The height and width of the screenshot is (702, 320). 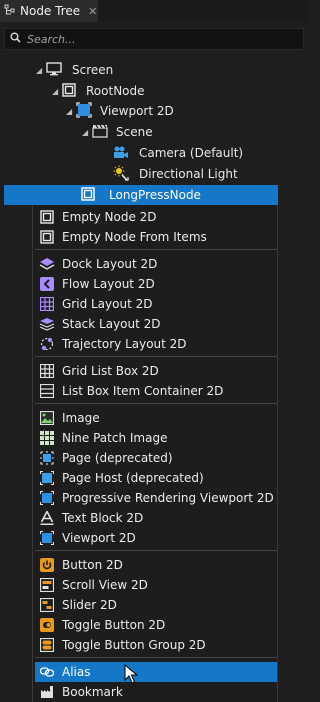 I want to click on stack-layout-icon, so click(x=47, y=324).